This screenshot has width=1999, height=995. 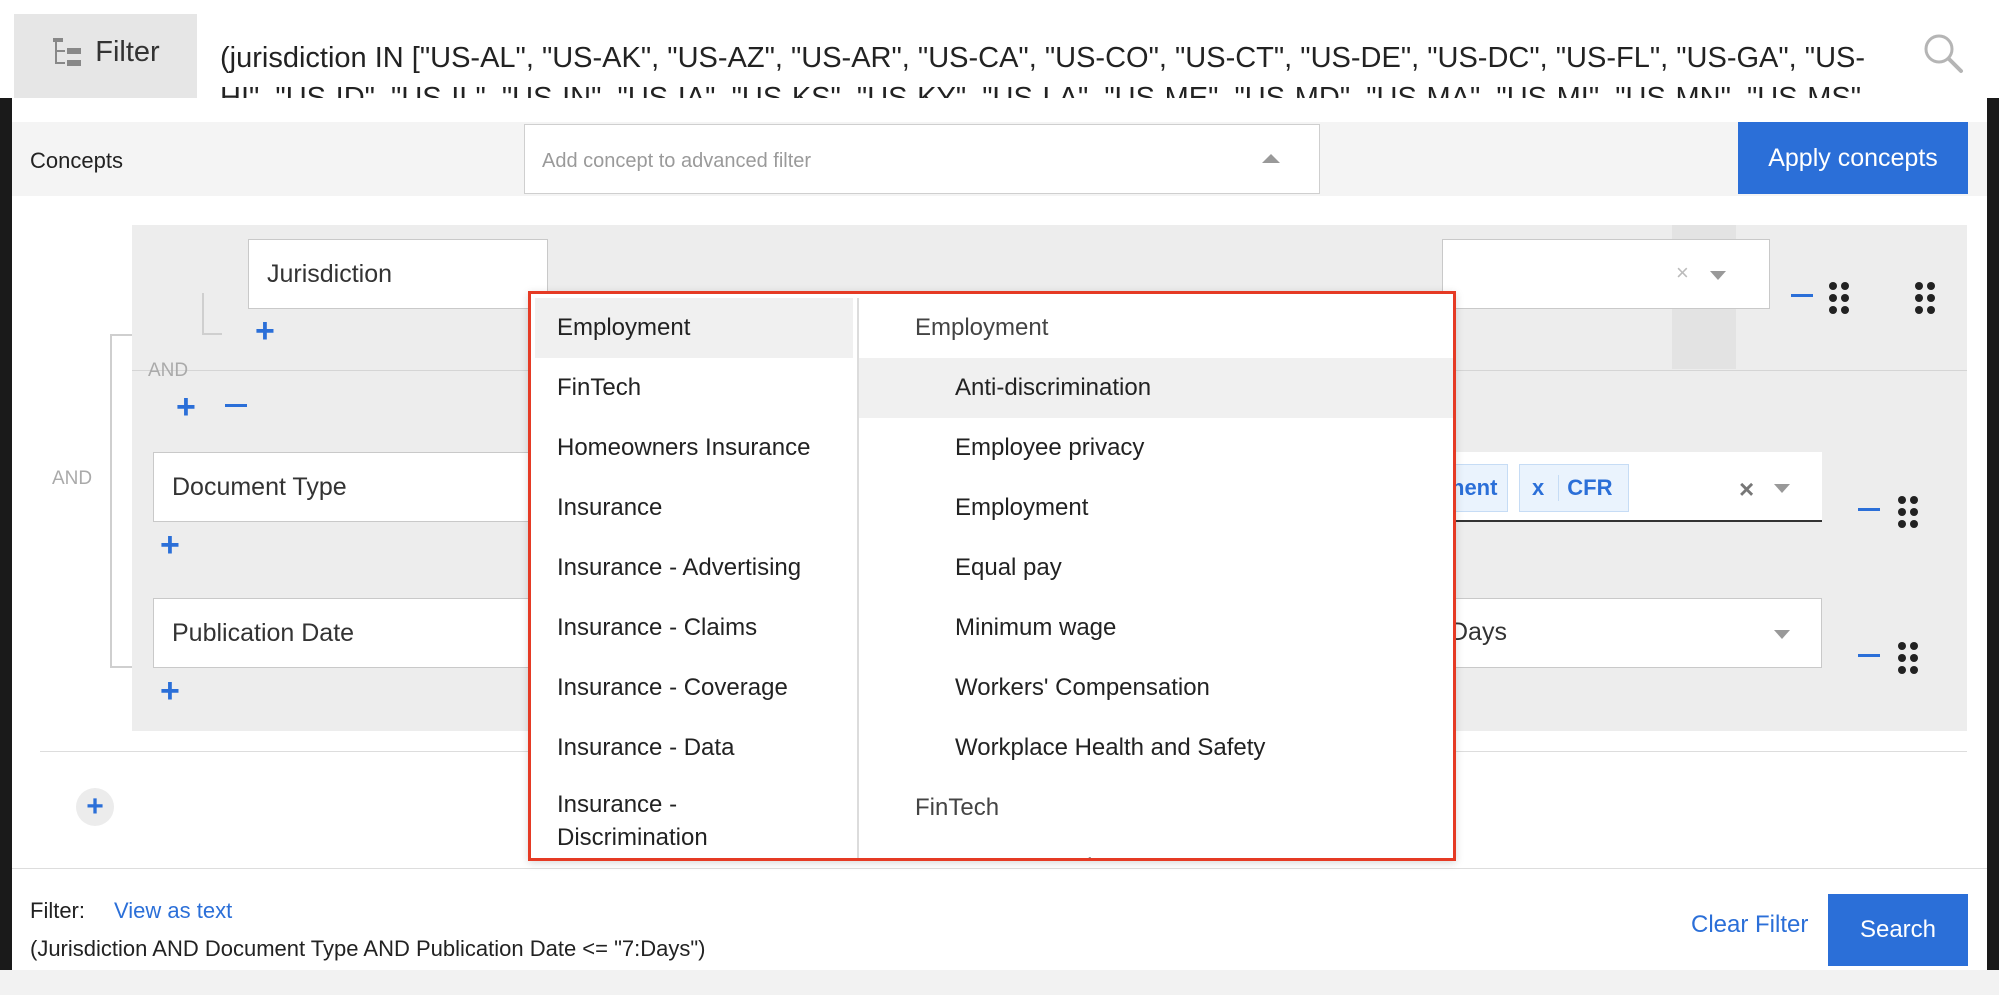 I want to click on category-item-insurance-claims: Insurance - Claims, so click(x=694, y=628).